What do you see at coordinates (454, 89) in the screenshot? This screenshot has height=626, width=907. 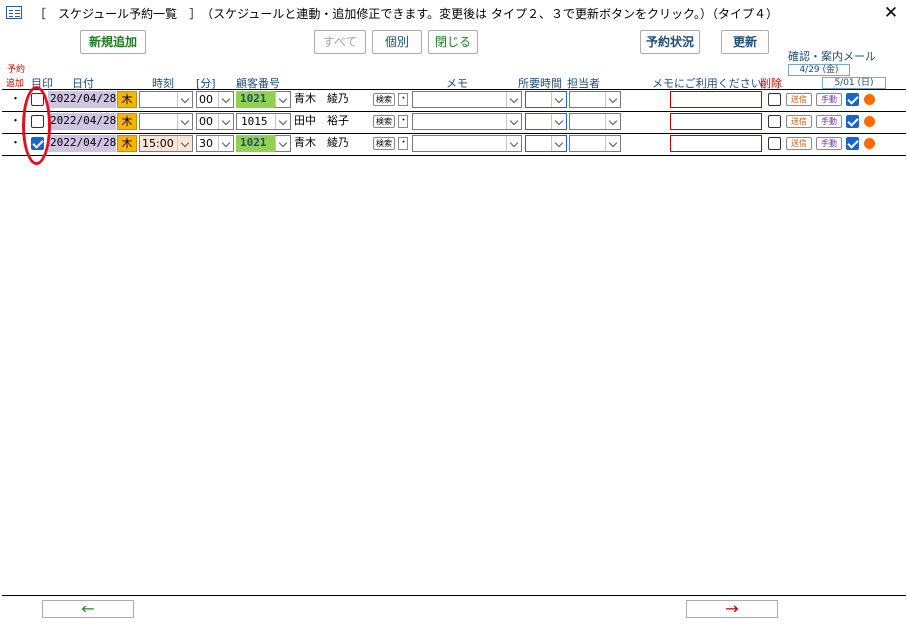 I see `grid-top-line` at bounding box center [454, 89].